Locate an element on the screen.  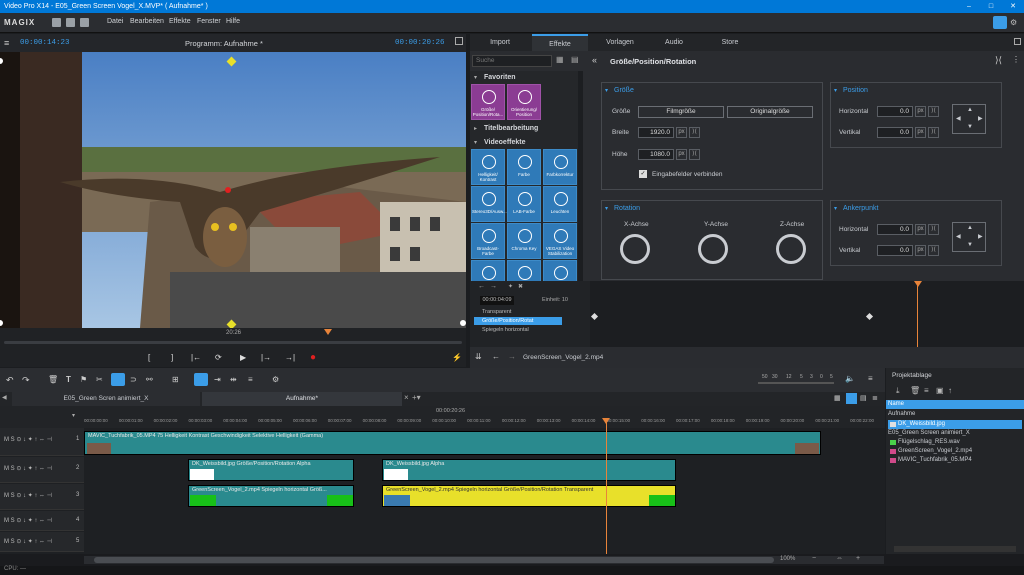
play-button: ▶ is located at coordinates (243, 357).